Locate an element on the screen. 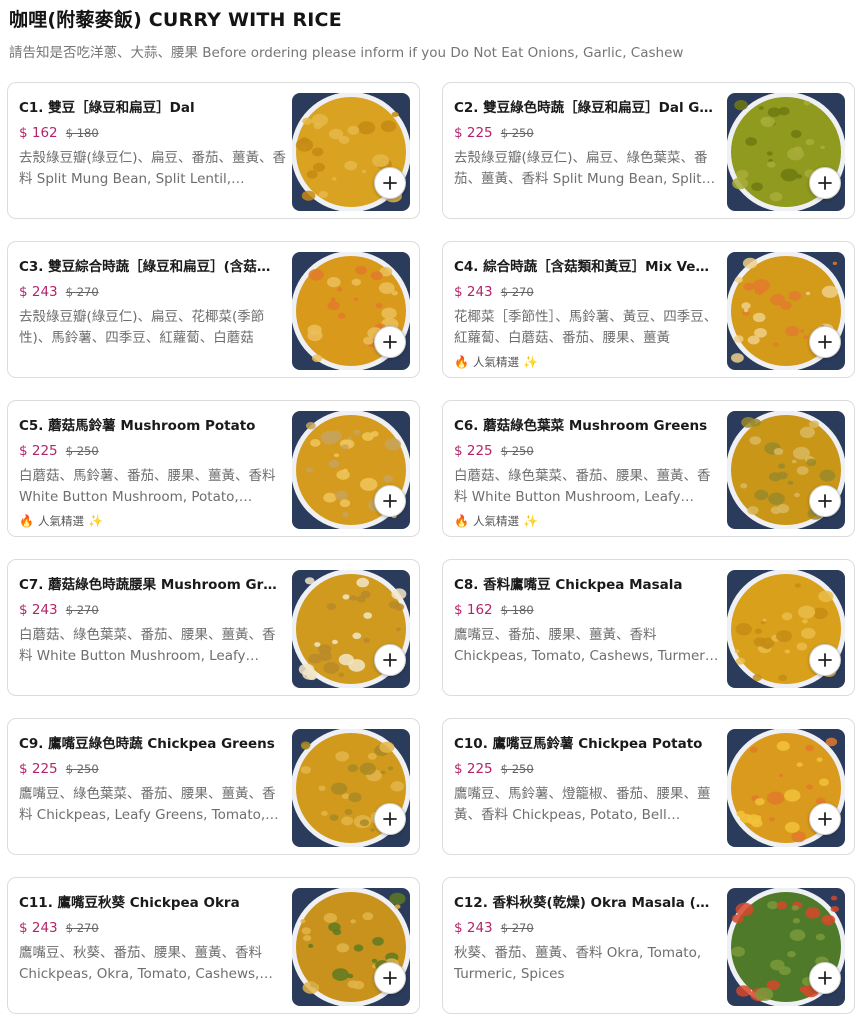  item-name: C2. 雙豆綠色時蔬［綠豆和扁豆］Dal Greens is located at coordinates (586, 108).